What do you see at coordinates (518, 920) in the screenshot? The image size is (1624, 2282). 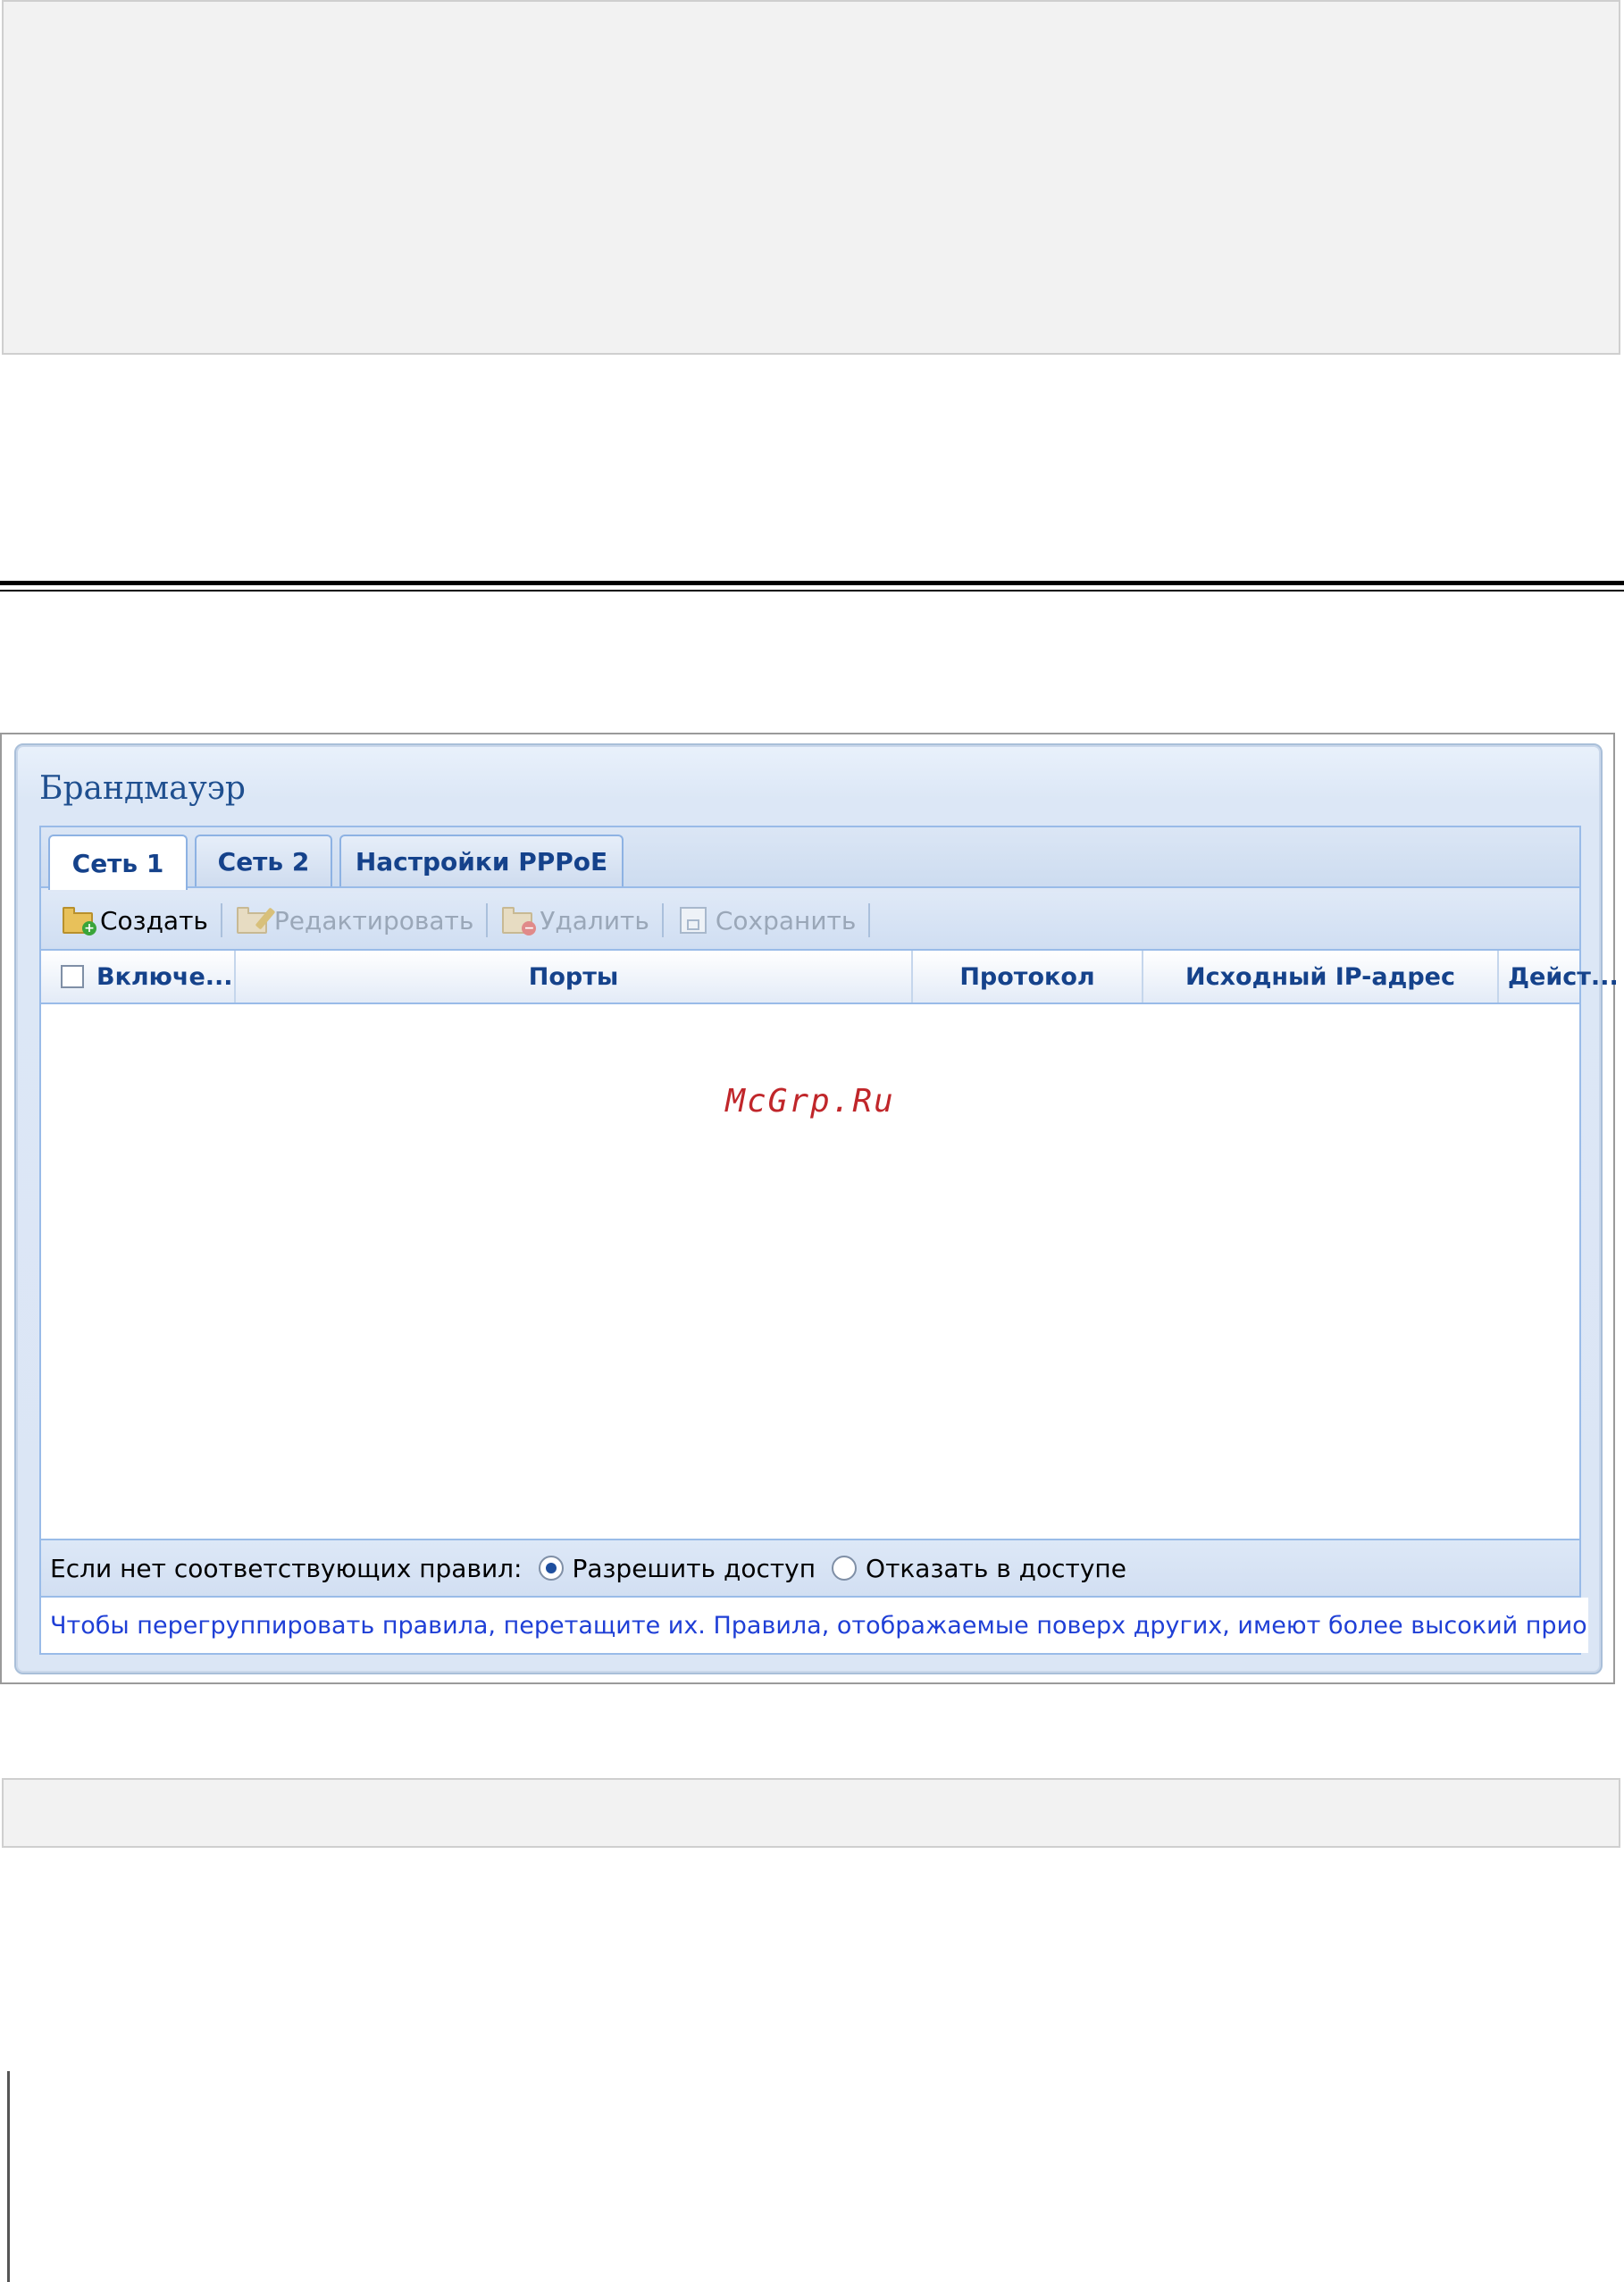 I see `folder-delete-icon: −` at bounding box center [518, 920].